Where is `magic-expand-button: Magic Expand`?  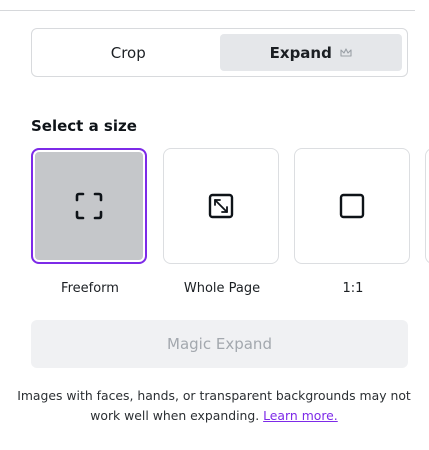
magic-expand-button: Magic Expand is located at coordinates (219, 344).